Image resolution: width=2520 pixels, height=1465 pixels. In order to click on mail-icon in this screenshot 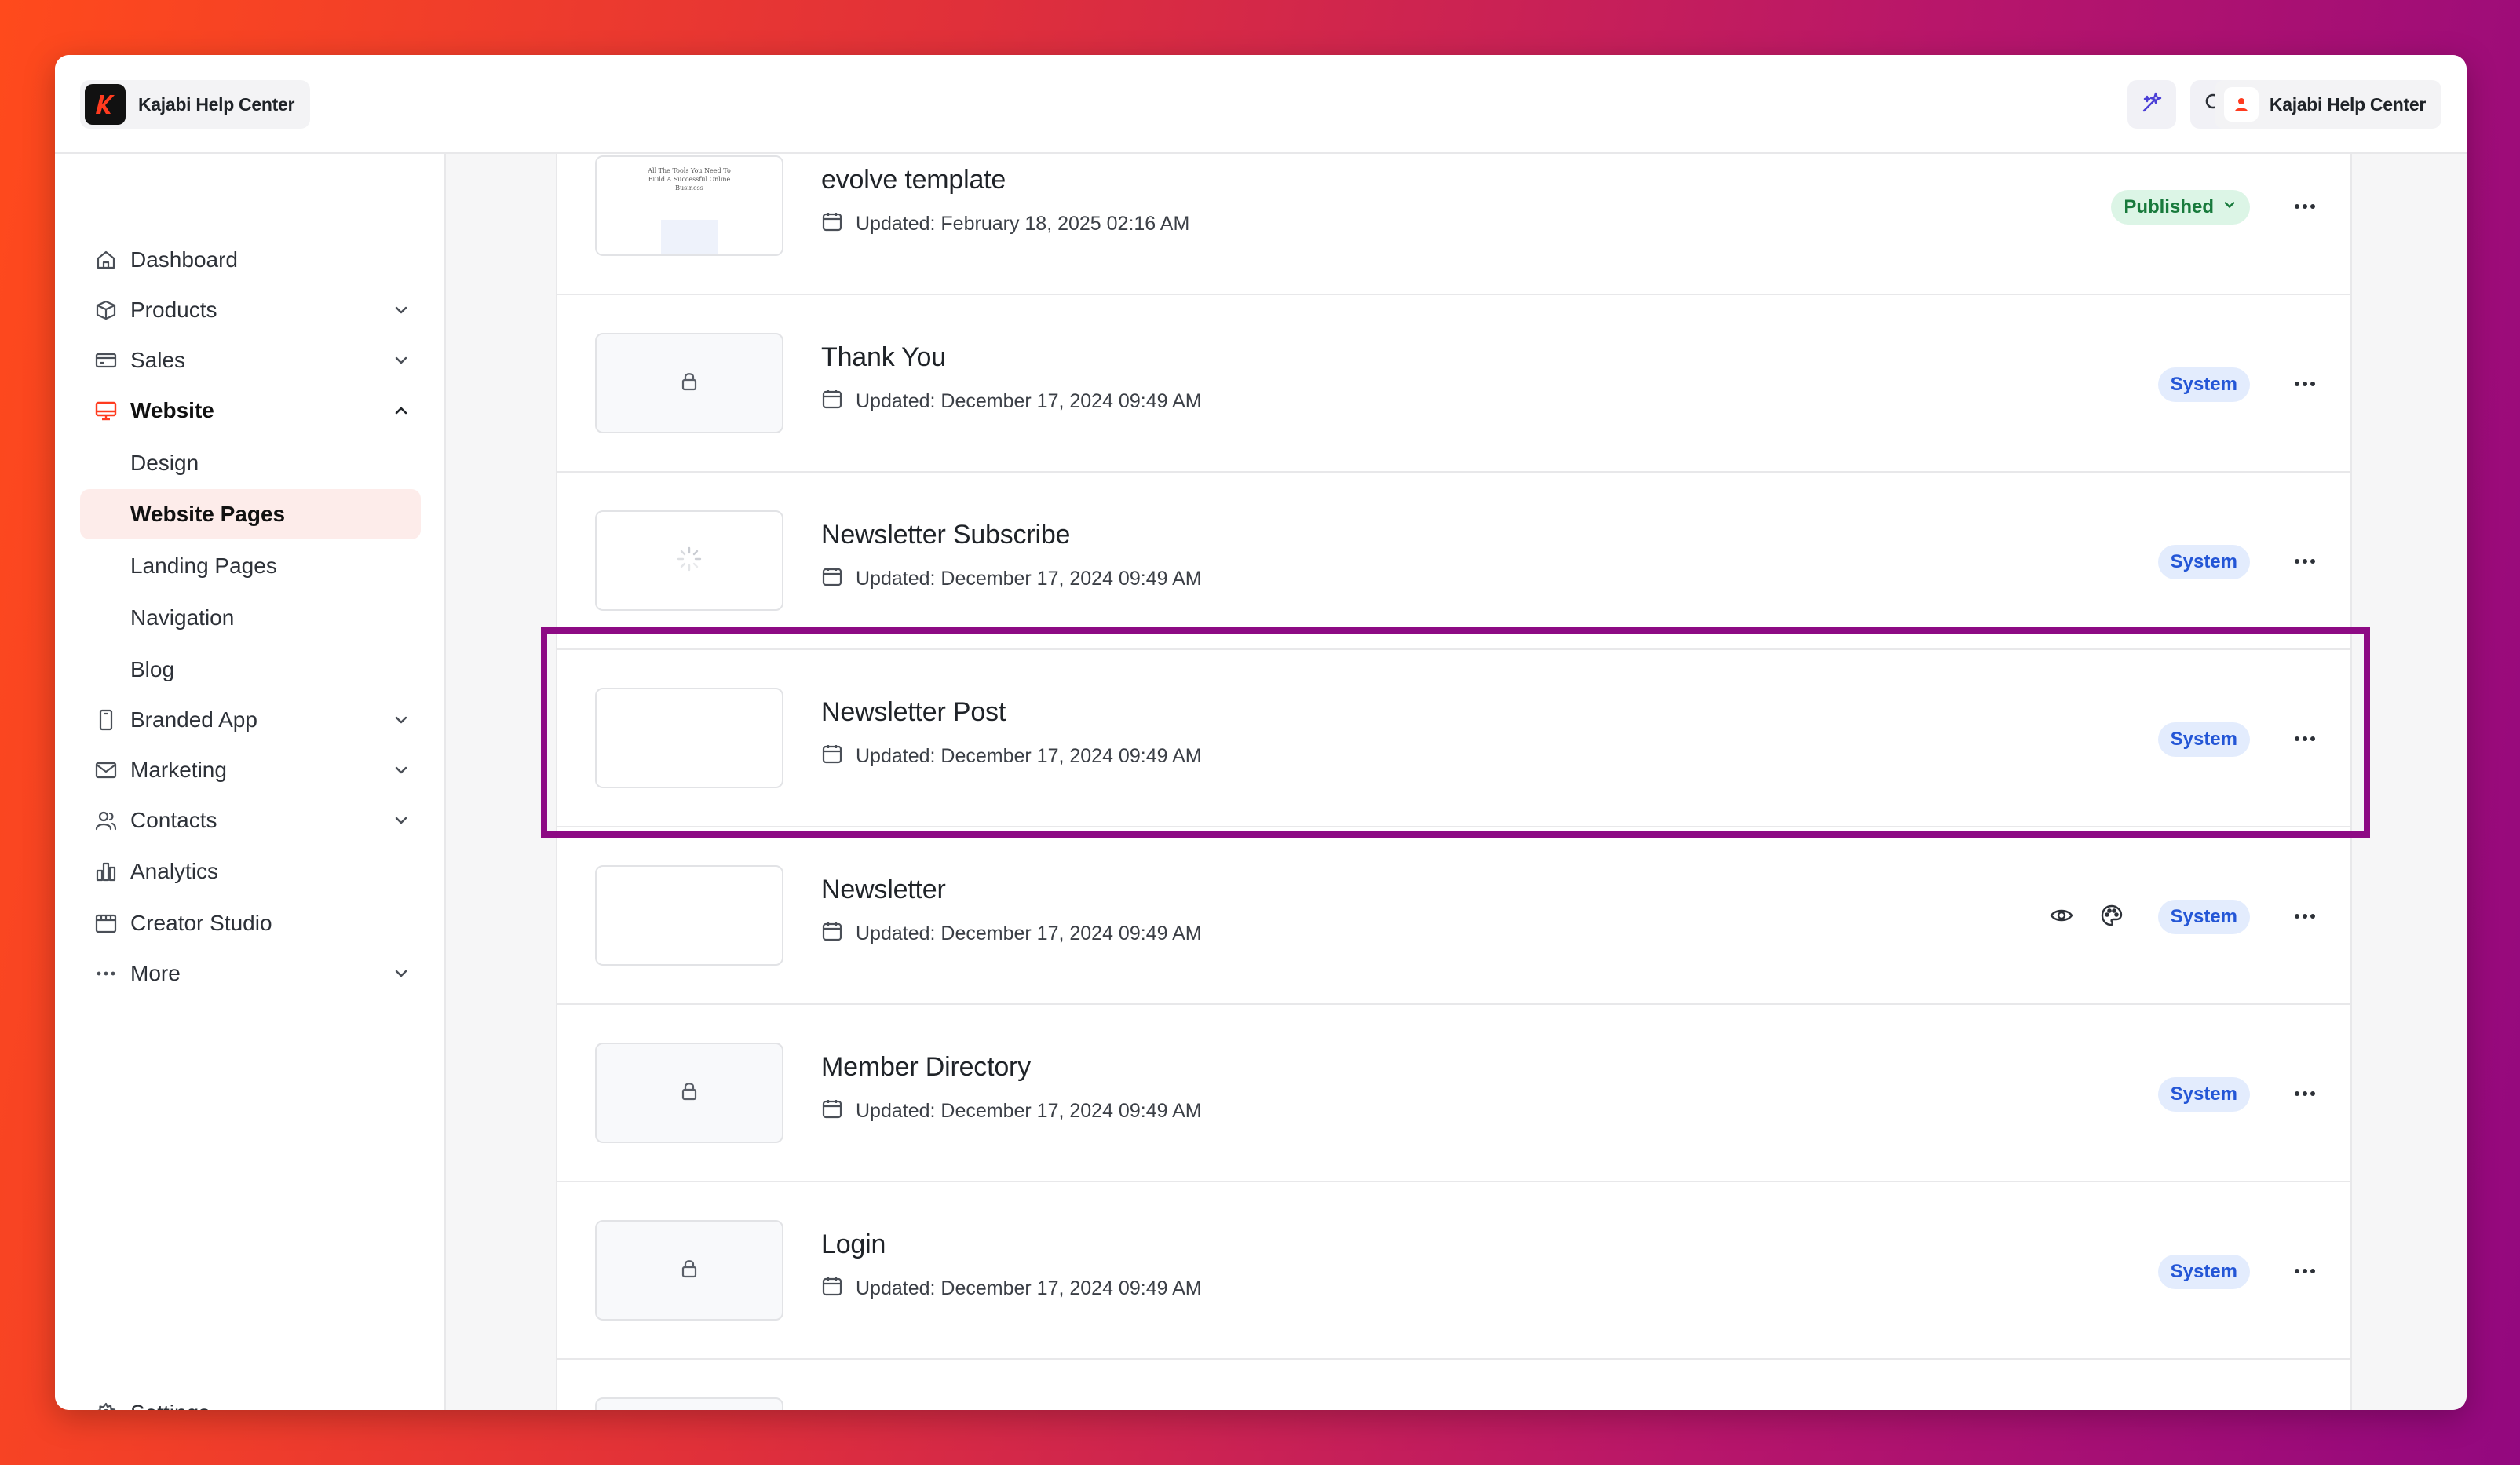, I will do `click(106, 770)`.